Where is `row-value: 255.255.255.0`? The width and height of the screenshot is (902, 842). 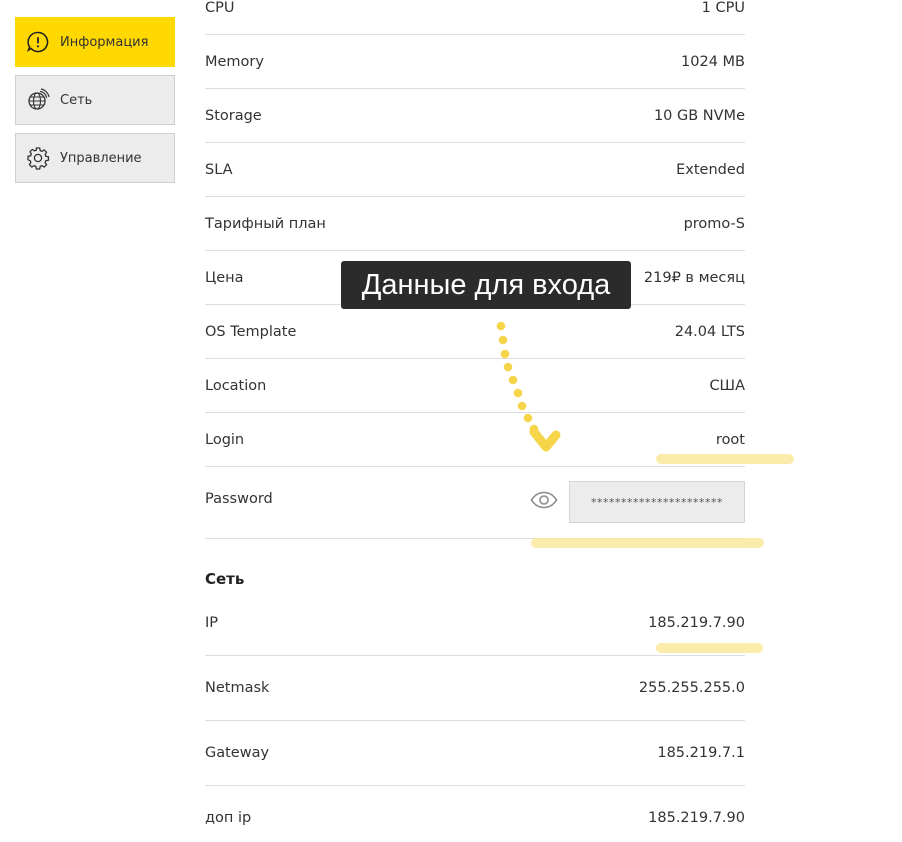
row-value: 255.255.255.0 is located at coordinates (691, 688).